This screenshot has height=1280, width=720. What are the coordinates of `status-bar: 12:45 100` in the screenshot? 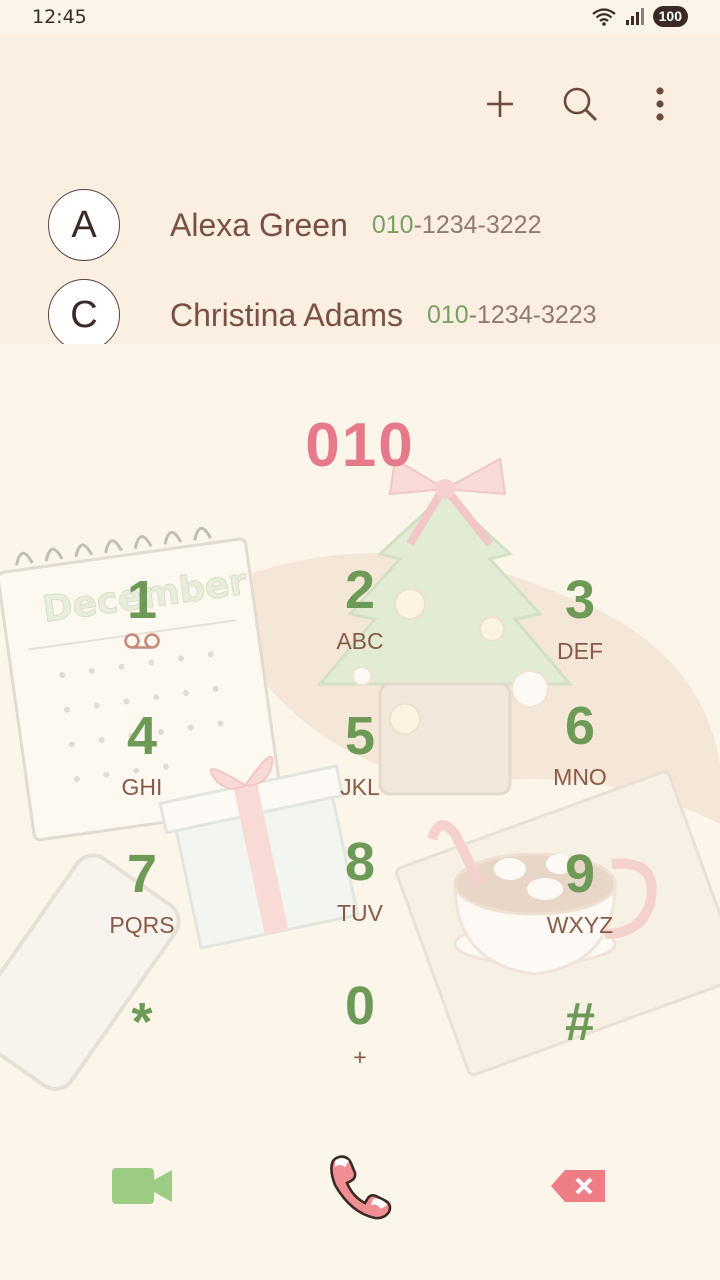 It's located at (360, 17).